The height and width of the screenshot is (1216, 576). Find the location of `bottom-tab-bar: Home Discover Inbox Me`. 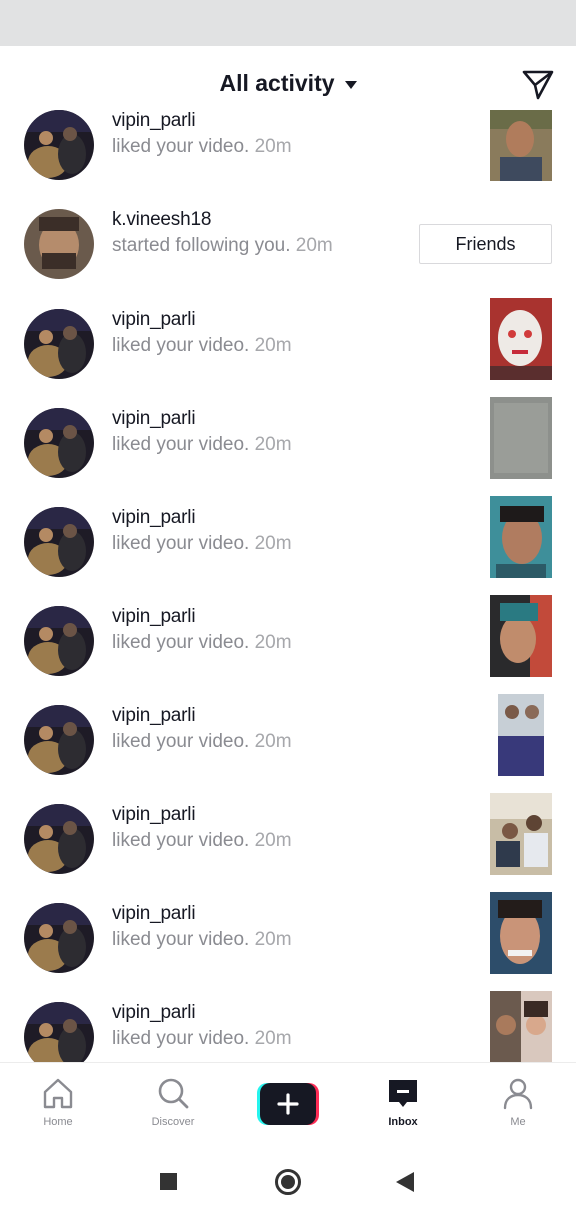

bottom-tab-bar: Home Discover Inbox Me is located at coordinates (288, 1102).